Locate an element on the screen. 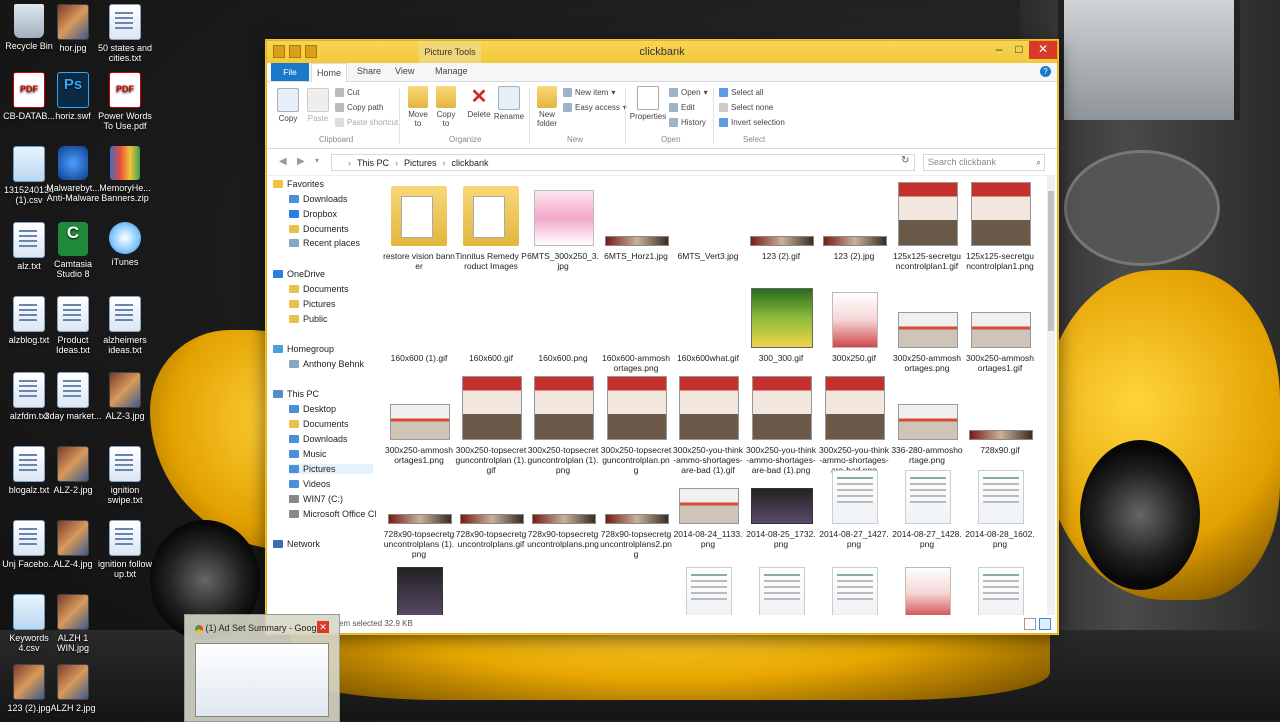  desktop-icon: ignition swipe.txt is located at coordinates (125, 475).